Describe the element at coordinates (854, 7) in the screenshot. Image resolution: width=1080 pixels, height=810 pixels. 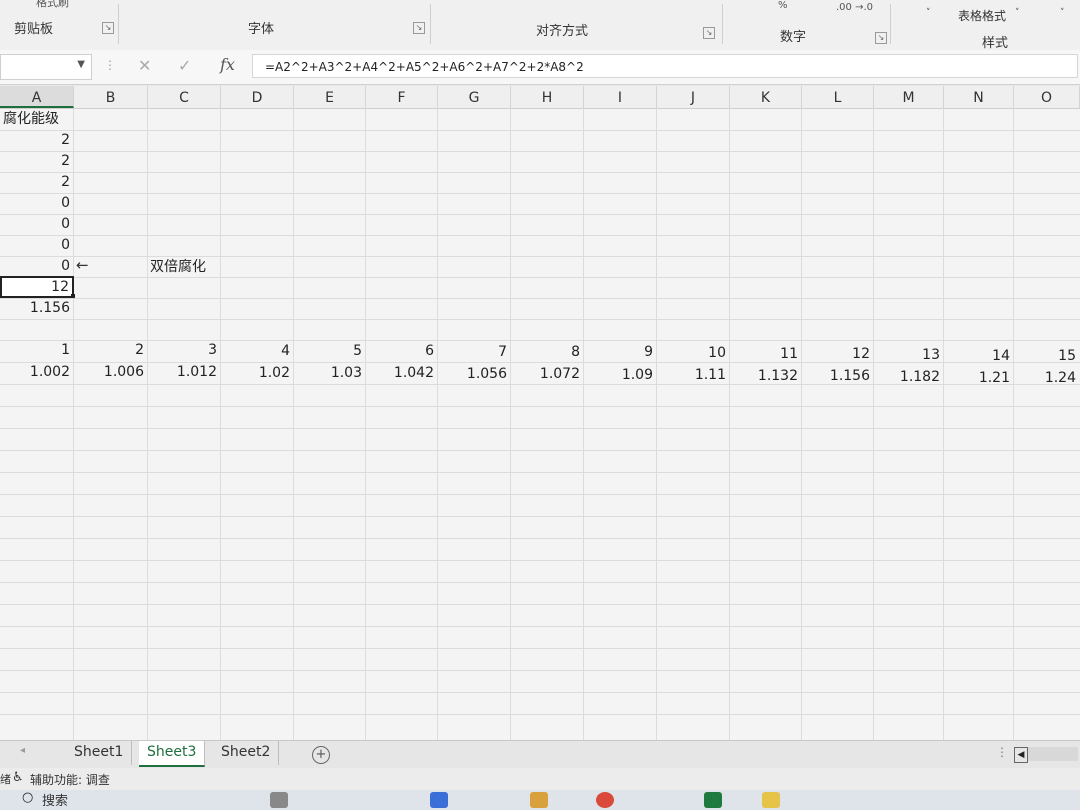
I see `decimal-icon: .00 →.0` at that location.